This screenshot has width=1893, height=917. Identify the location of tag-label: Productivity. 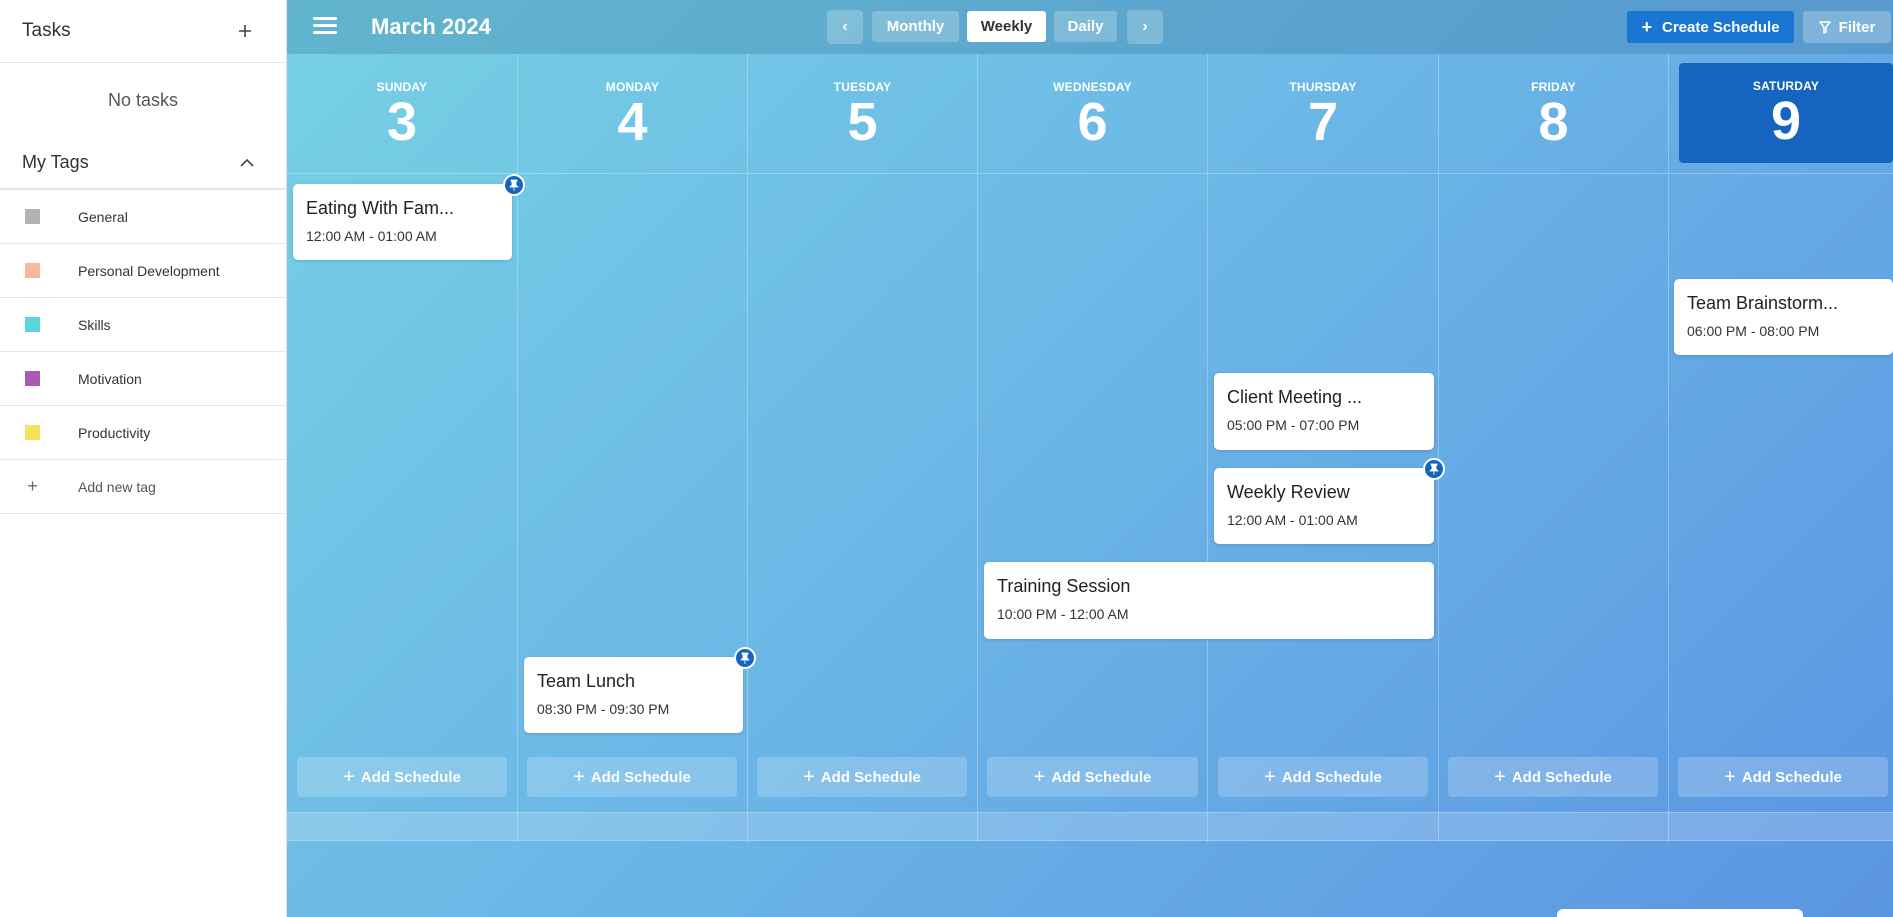
(114, 432).